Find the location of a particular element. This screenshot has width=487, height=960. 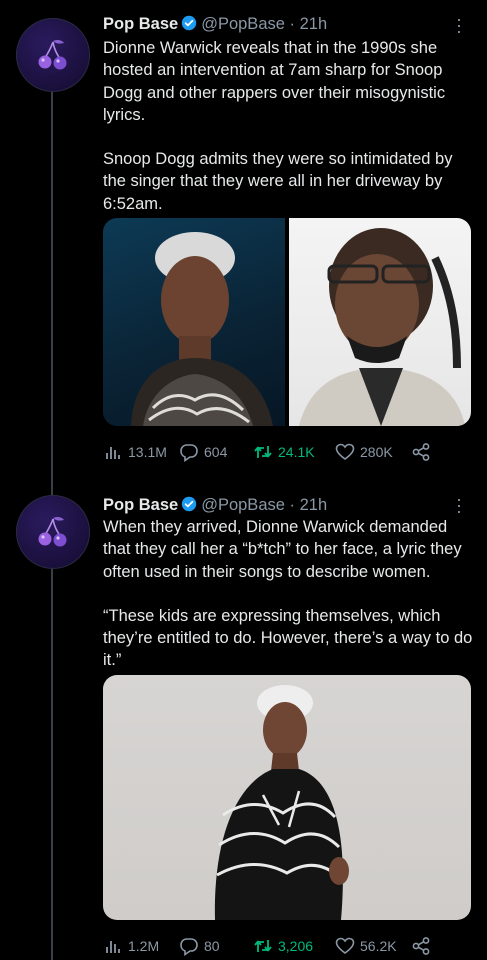

like-count: 56.2K is located at coordinates (378, 946).